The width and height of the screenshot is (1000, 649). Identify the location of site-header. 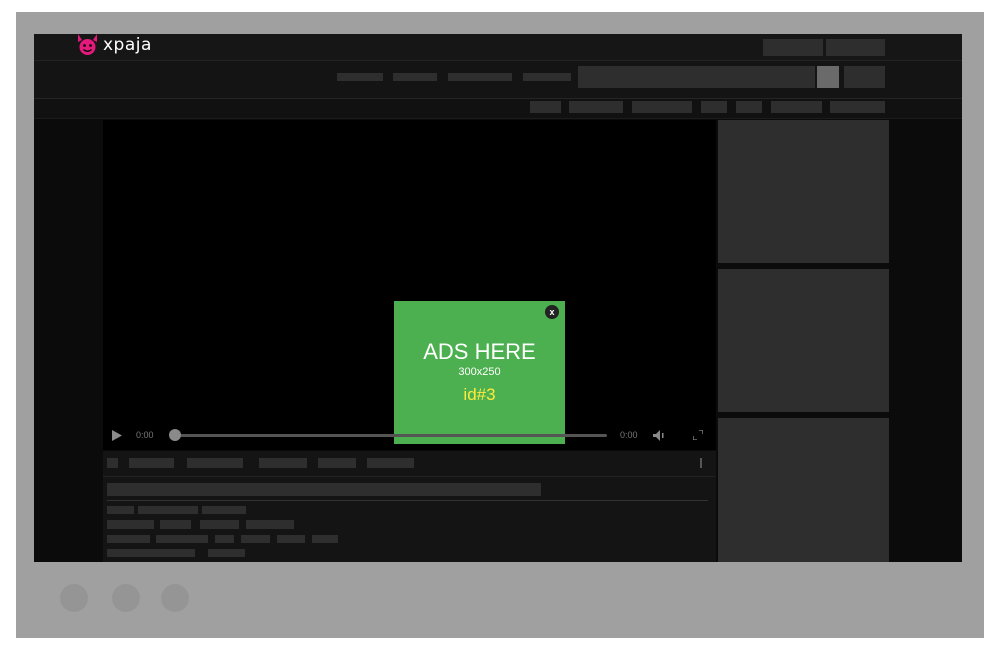
(498, 80).